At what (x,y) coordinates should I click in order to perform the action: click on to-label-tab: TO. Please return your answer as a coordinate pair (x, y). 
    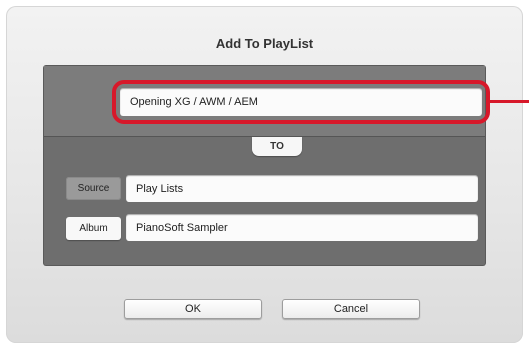
    Looking at the image, I should click on (277, 146).